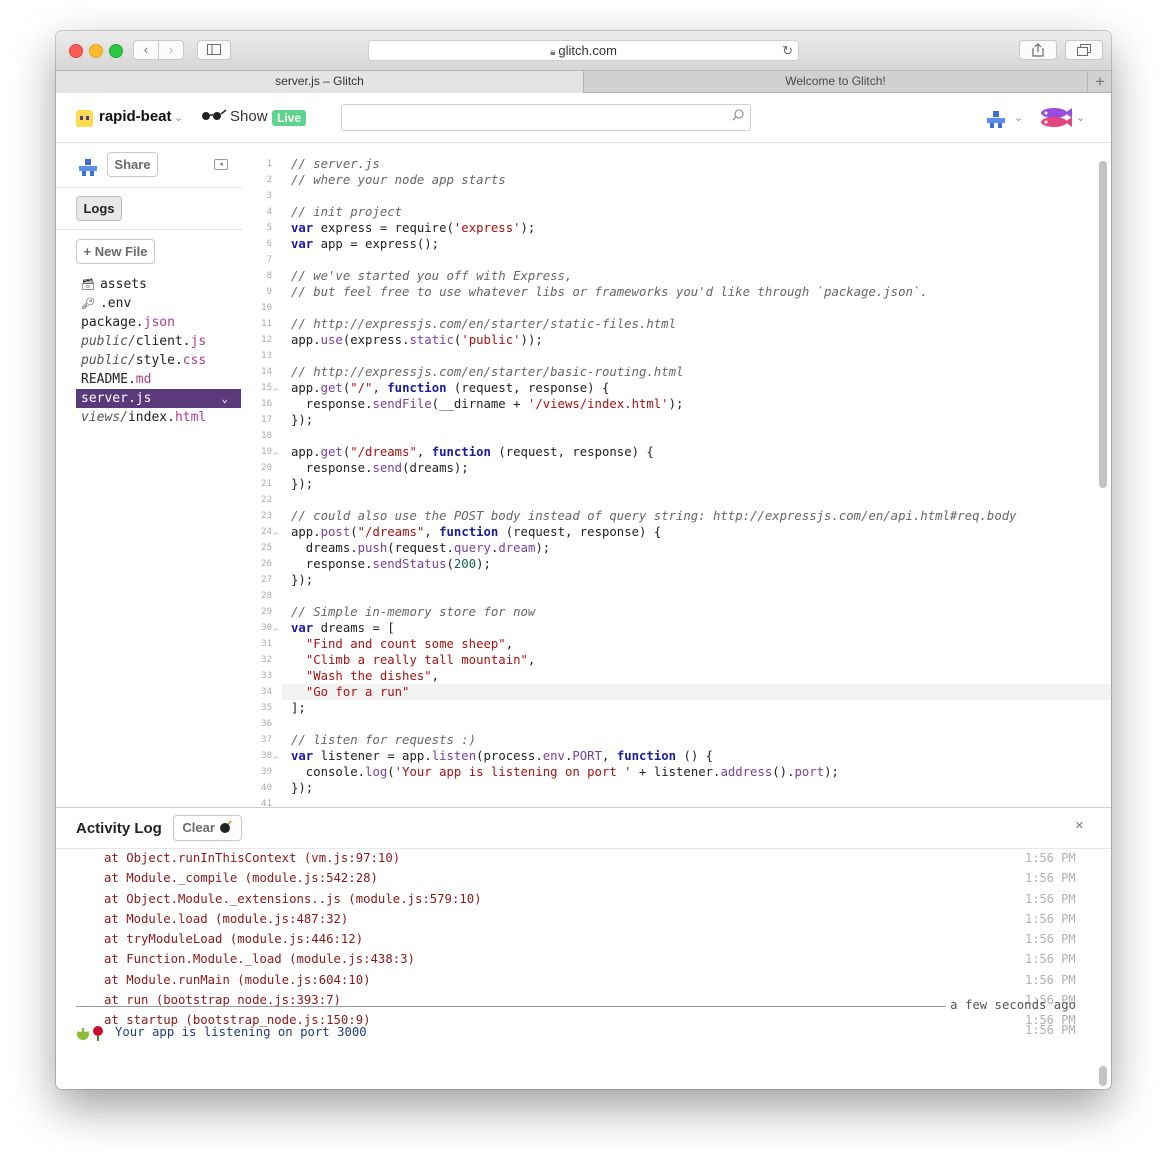 This screenshot has width=1167, height=1169. I want to click on new-file-button: + New File, so click(115, 251).